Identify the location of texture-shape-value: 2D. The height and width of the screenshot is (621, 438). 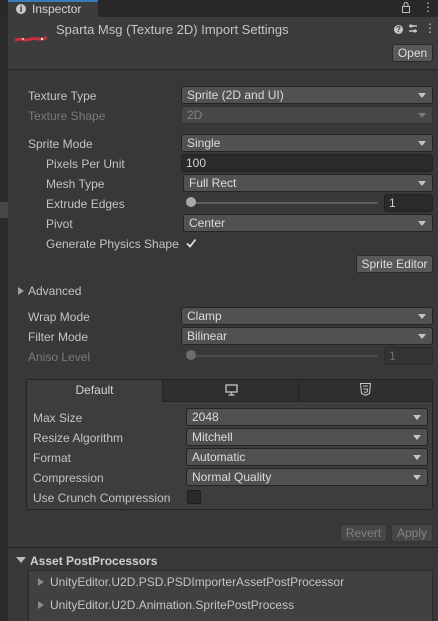
(195, 115).